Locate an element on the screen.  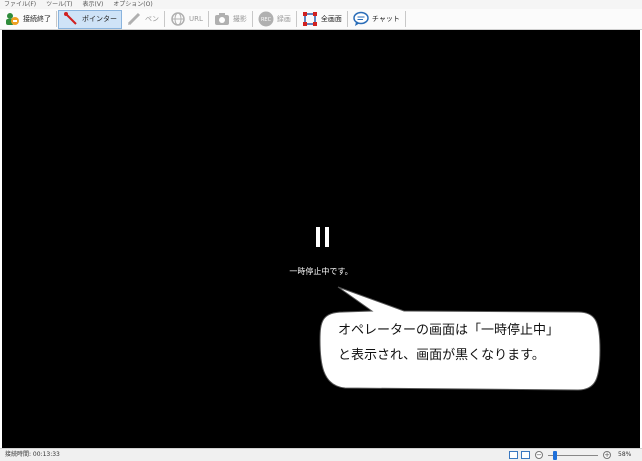
disconnect-button: 接続終了 is located at coordinates (27, 19).